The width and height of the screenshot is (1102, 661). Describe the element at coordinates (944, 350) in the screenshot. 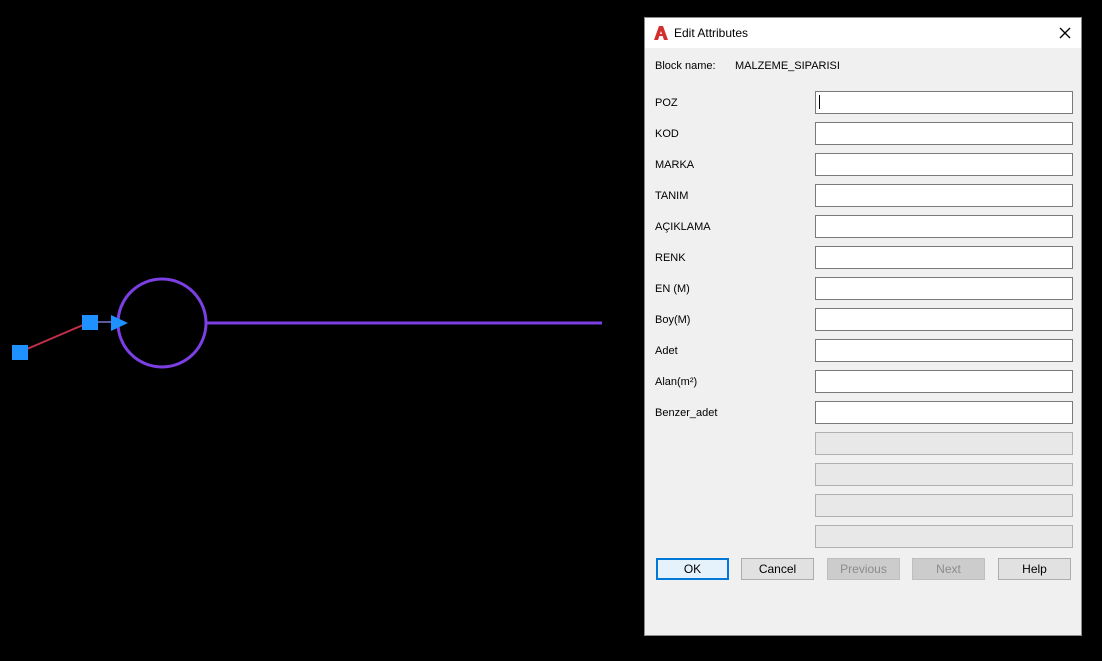

I see `attr-input-adet` at that location.